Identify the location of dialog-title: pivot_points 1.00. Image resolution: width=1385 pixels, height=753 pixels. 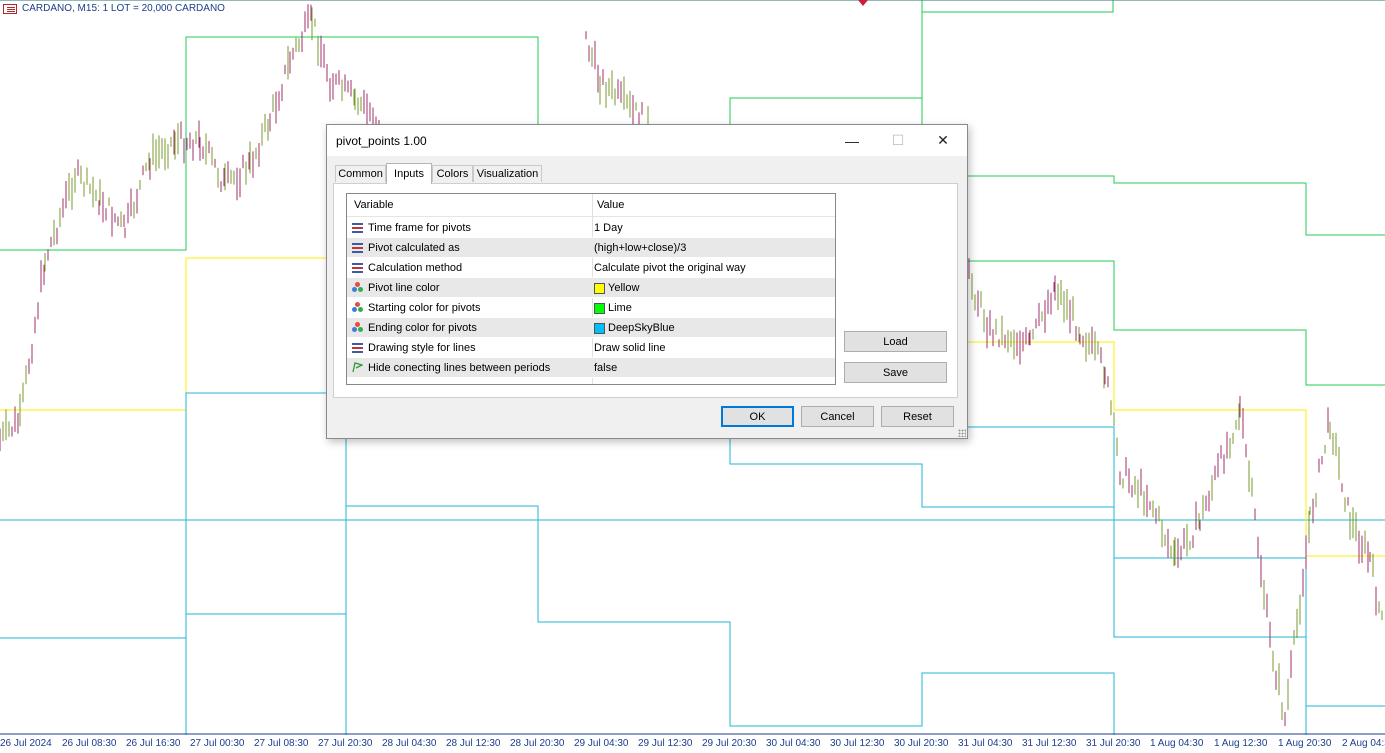
(381, 141).